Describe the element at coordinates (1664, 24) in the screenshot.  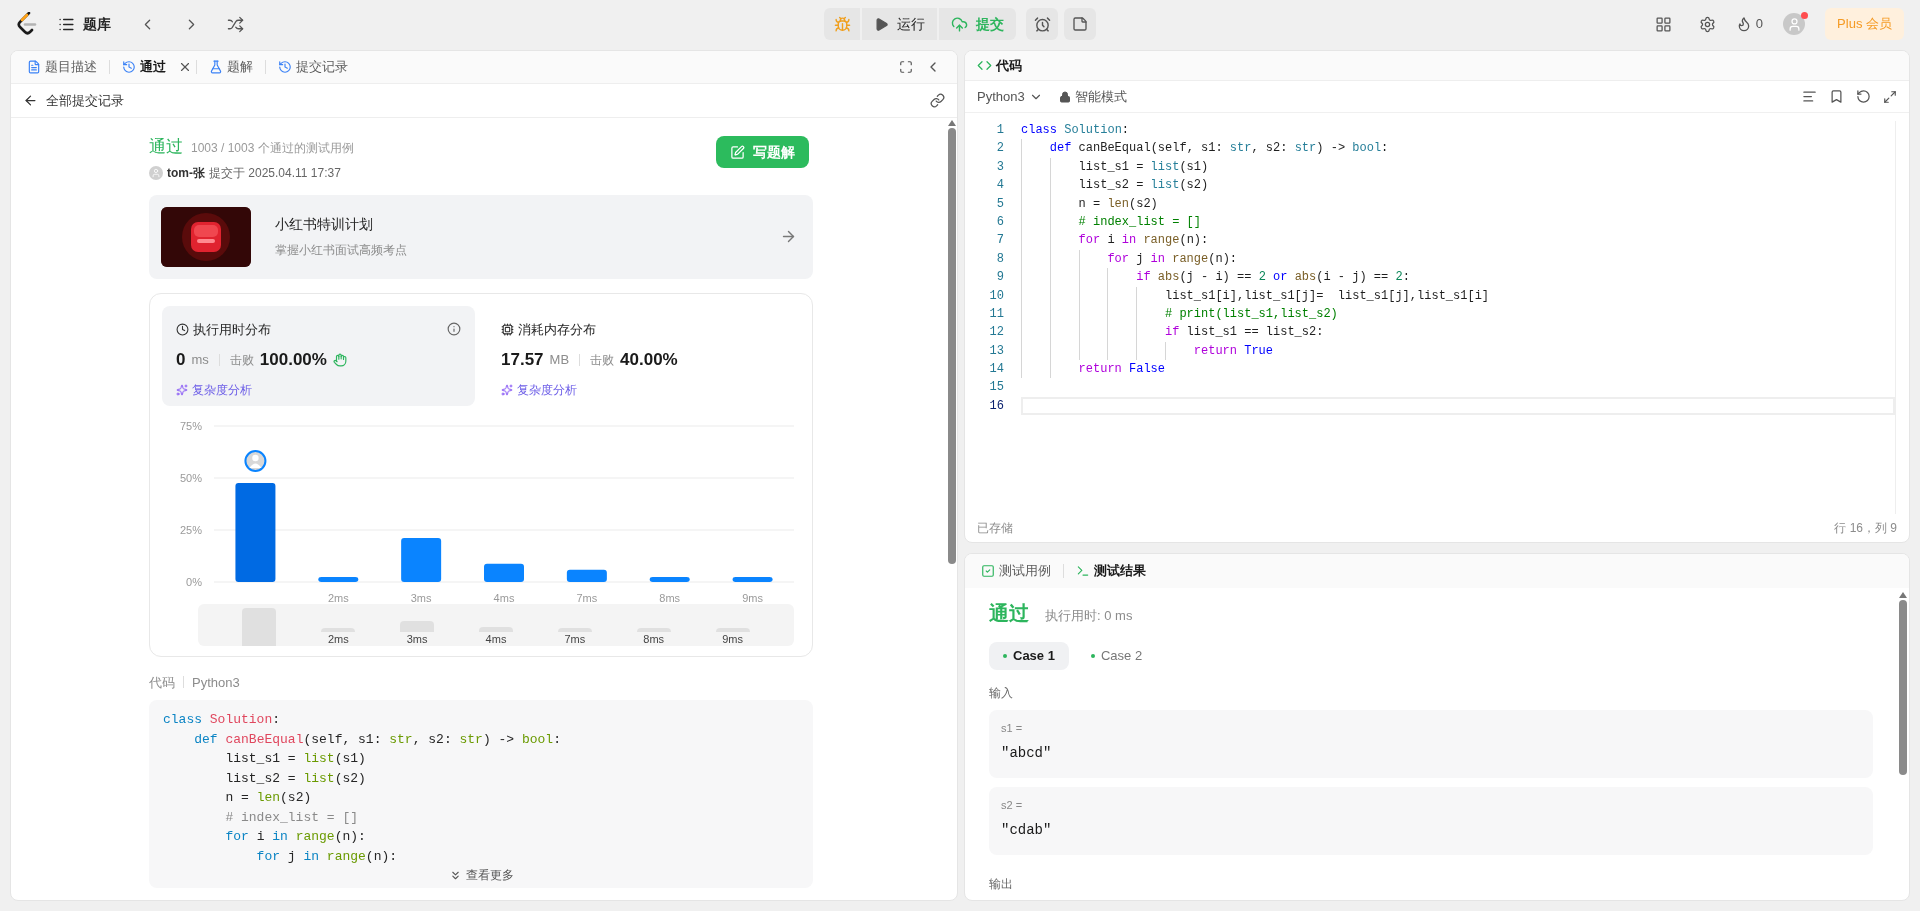
I see `grid-icon` at that location.